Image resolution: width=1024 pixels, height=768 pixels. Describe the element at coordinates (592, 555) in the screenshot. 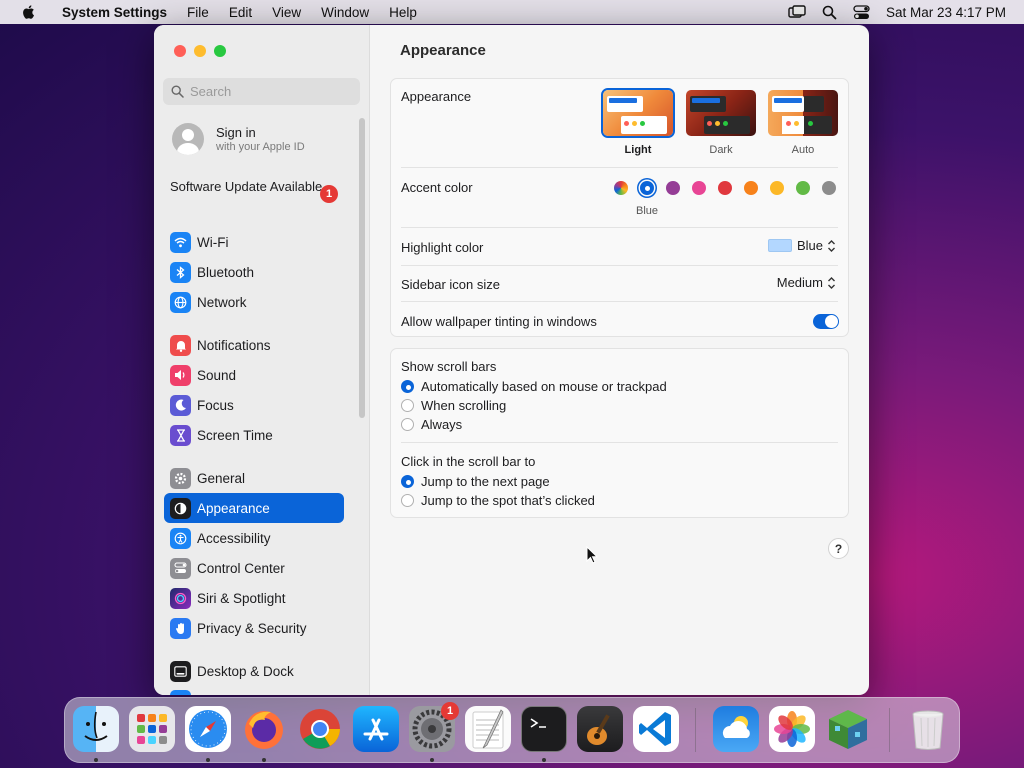

I see `mouse-pointer-icon` at that location.